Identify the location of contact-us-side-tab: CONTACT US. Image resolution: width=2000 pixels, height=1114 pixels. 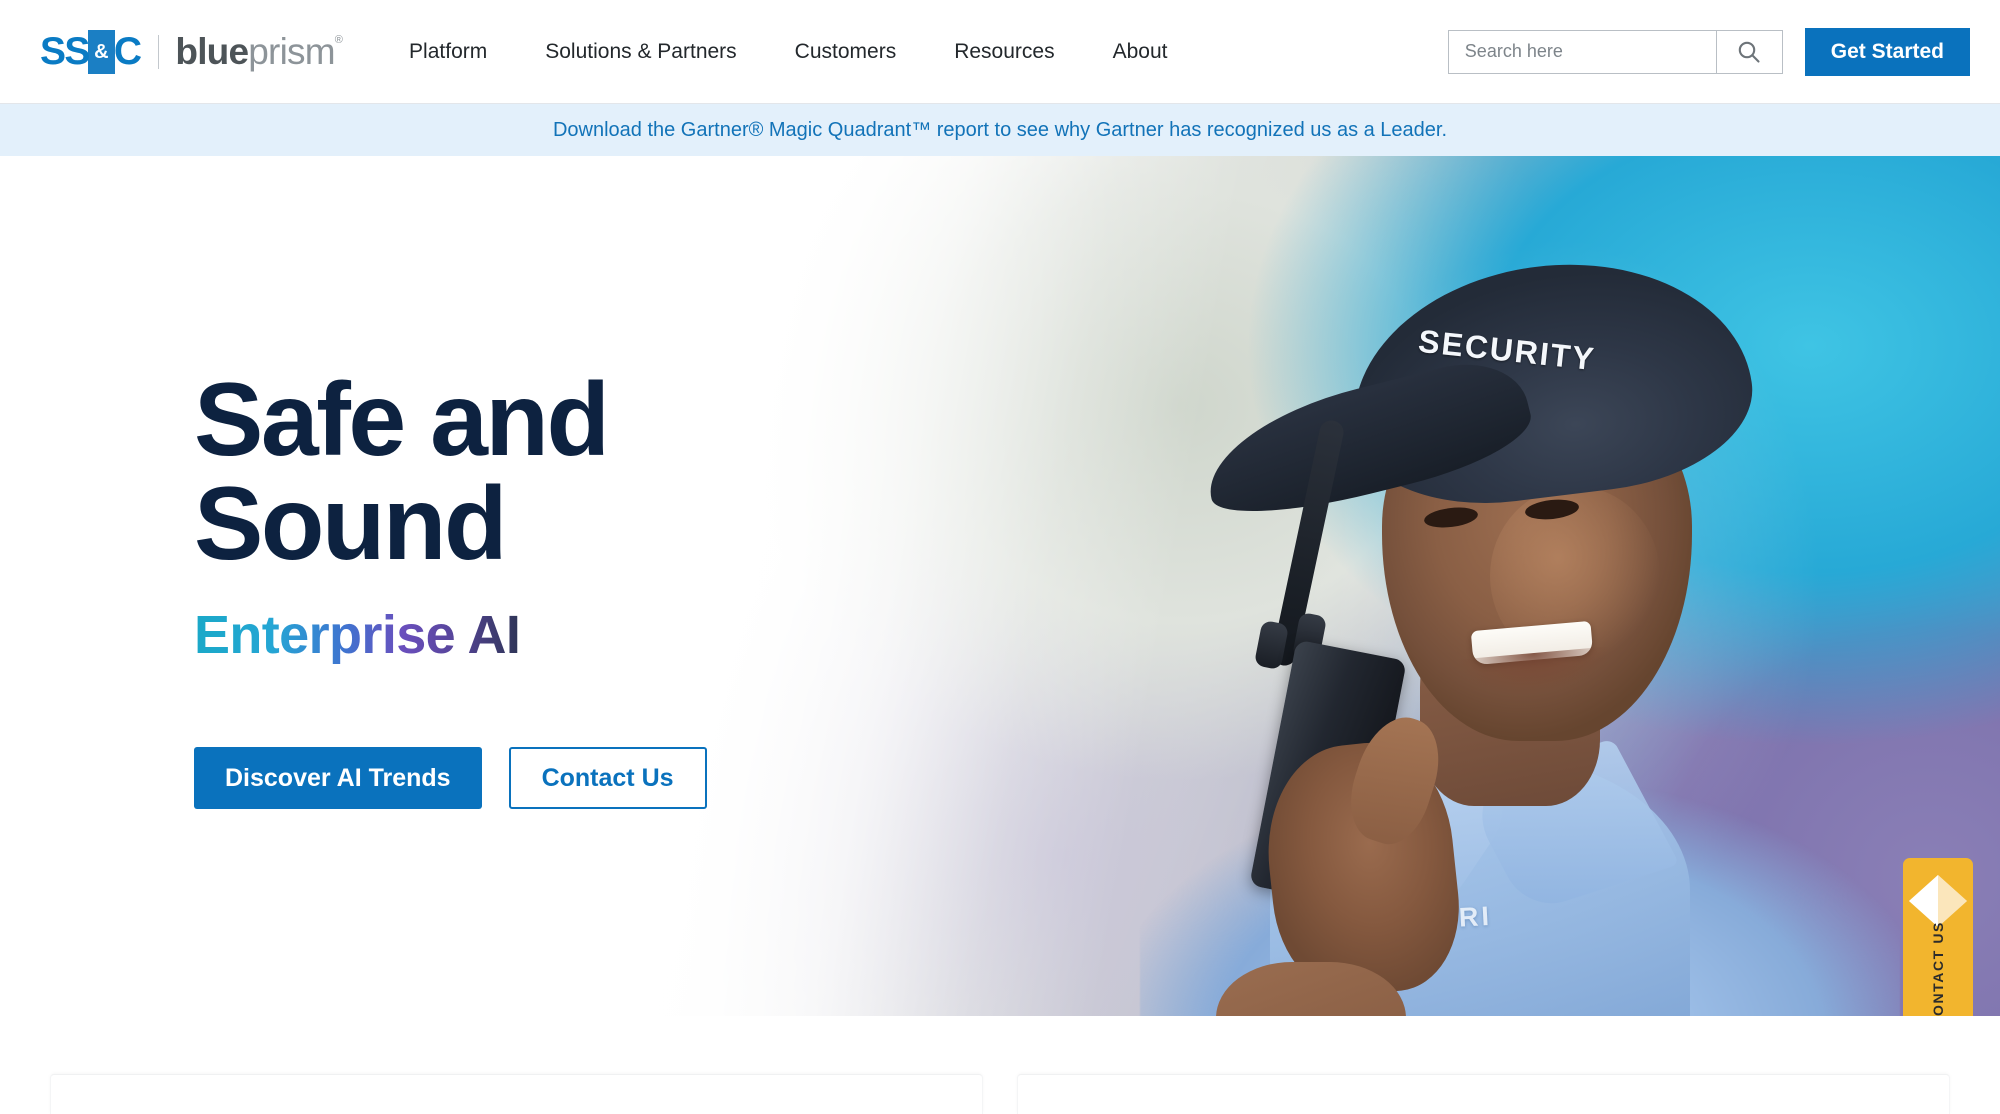
(1938, 937).